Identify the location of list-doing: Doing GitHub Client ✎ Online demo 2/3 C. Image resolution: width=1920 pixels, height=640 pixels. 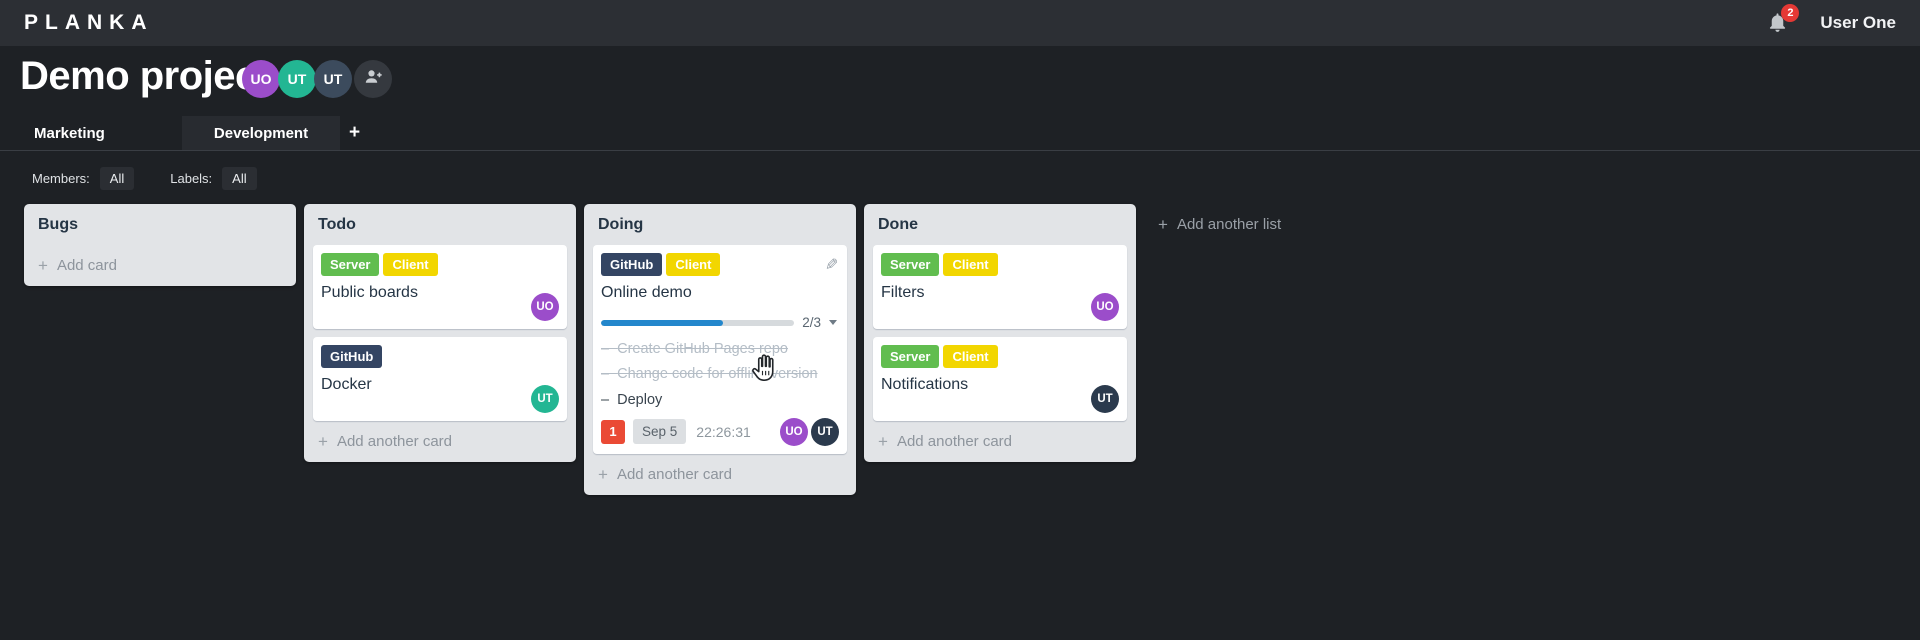
(720, 349).